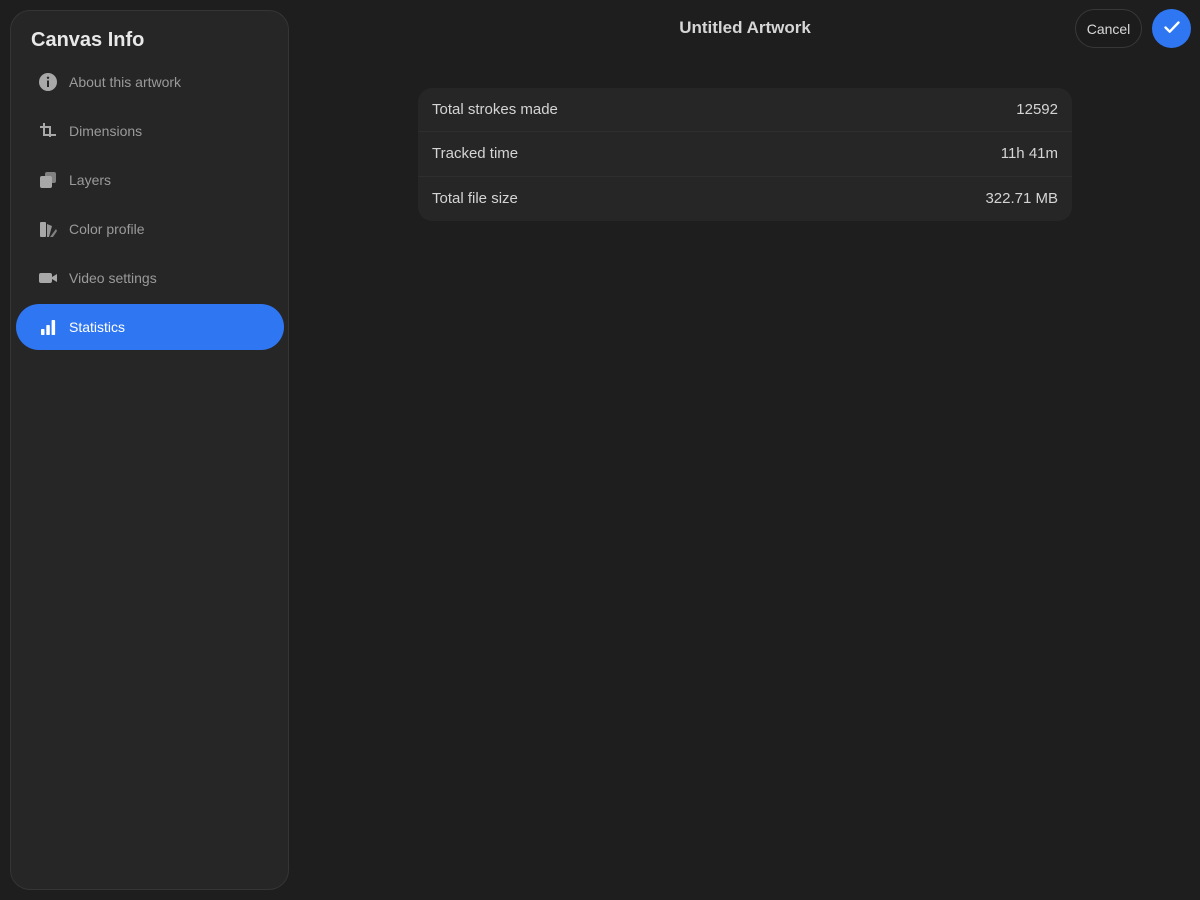 The width and height of the screenshot is (1200, 900). Describe the element at coordinates (1108, 28) in the screenshot. I see `cancel-button: Cancel` at that location.